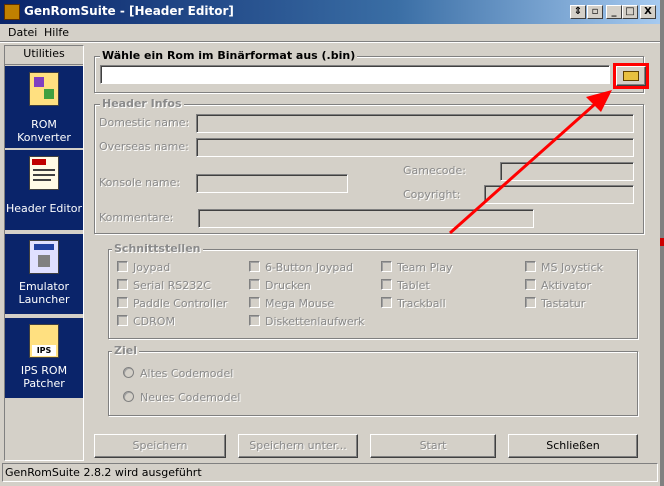  I want to click on ips-patcher-icon: IPS, so click(44, 341).